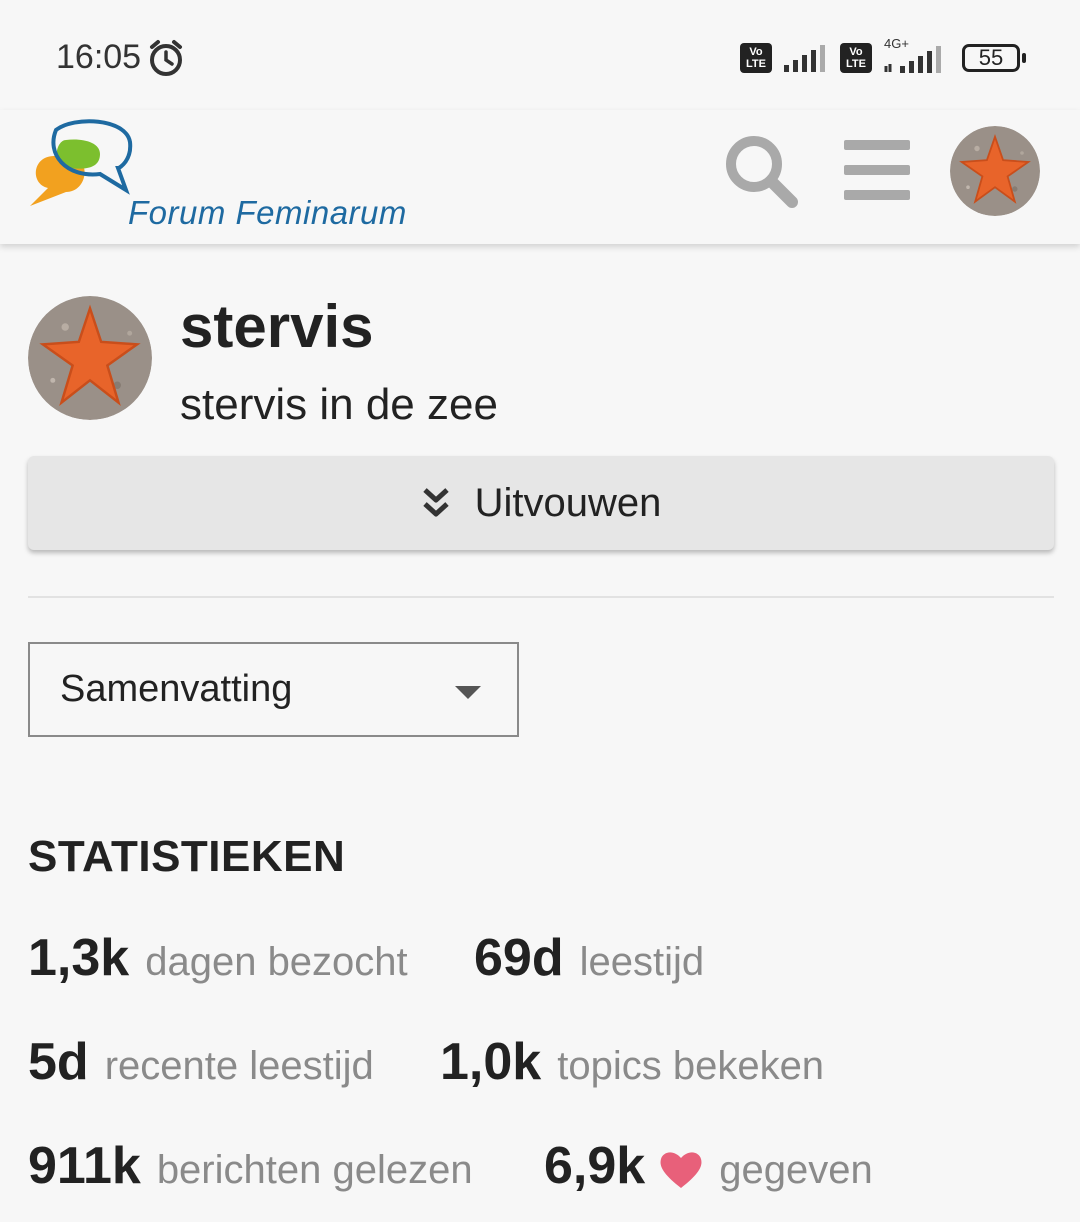 The width and height of the screenshot is (1080, 1222). What do you see at coordinates (277, 326) in the screenshot?
I see `profile-username: stervis` at bounding box center [277, 326].